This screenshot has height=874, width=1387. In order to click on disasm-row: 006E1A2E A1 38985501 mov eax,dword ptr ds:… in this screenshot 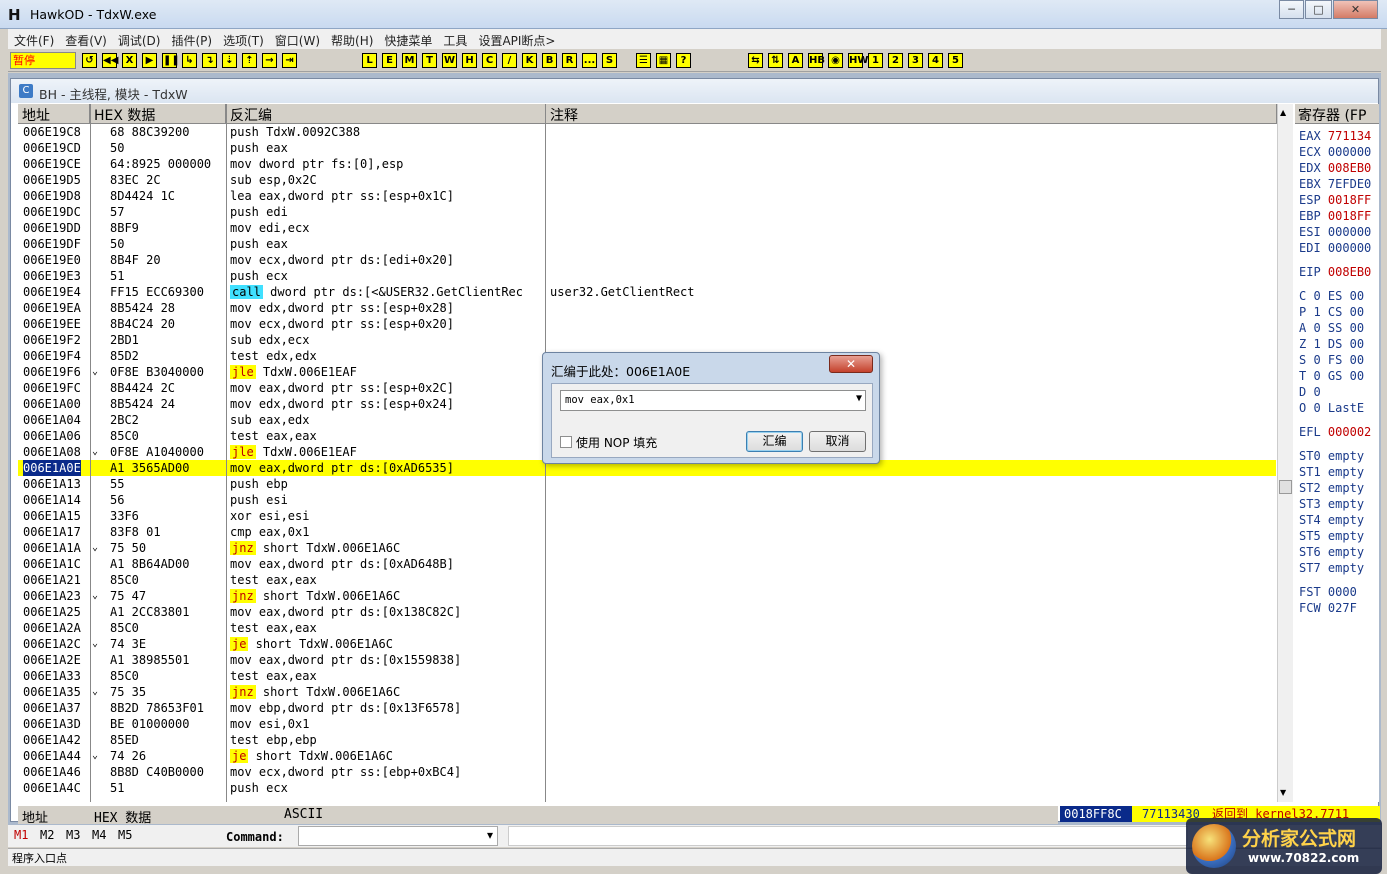, I will do `click(647, 660)`.